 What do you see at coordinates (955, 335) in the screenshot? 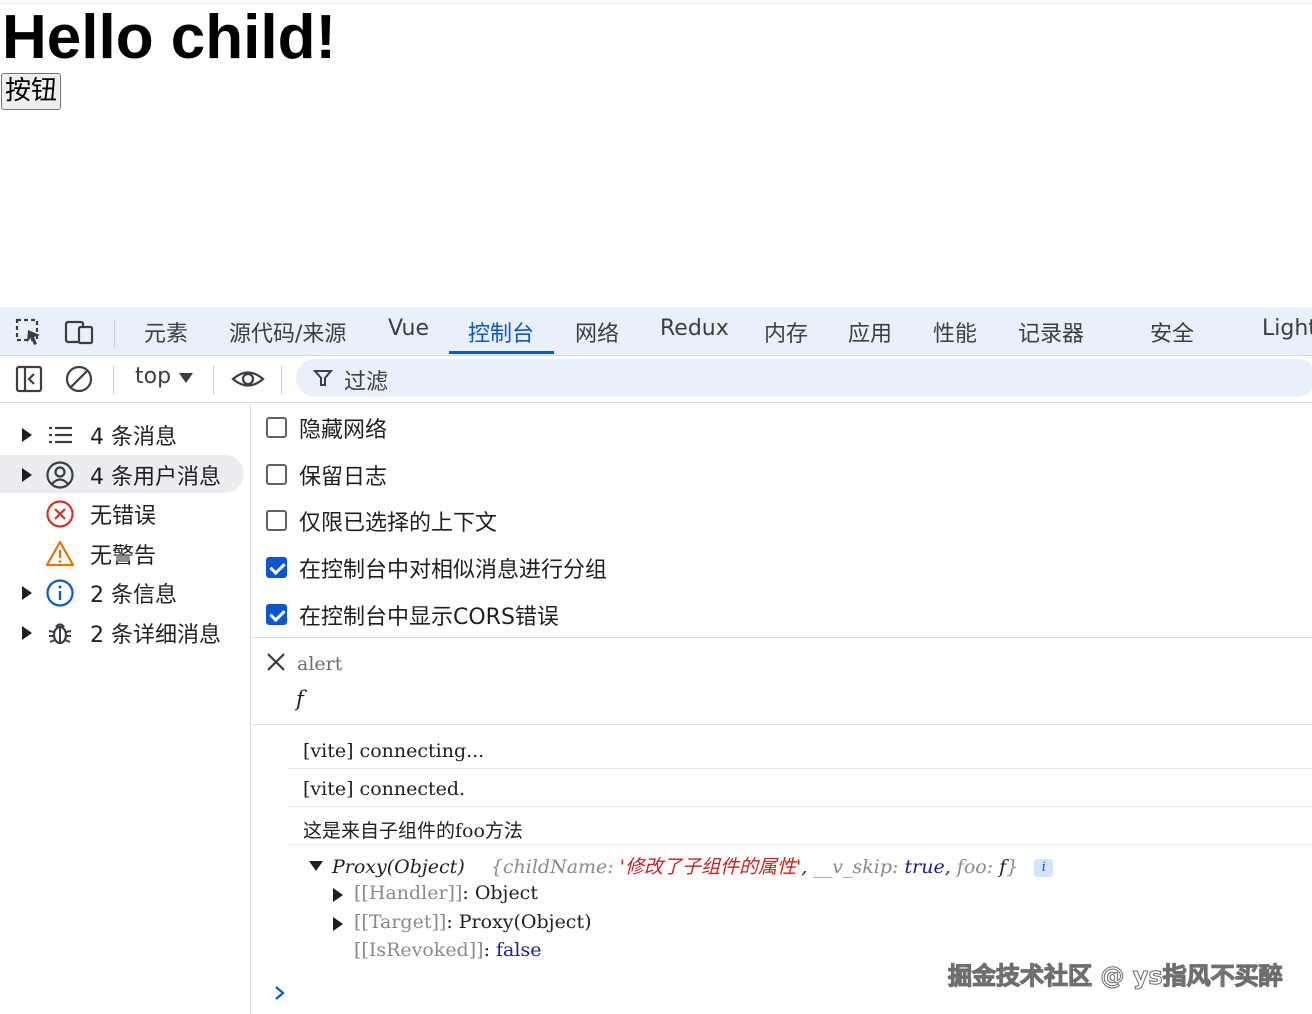
I see `tab-performance: 性能` at bounding box center [955, 335].